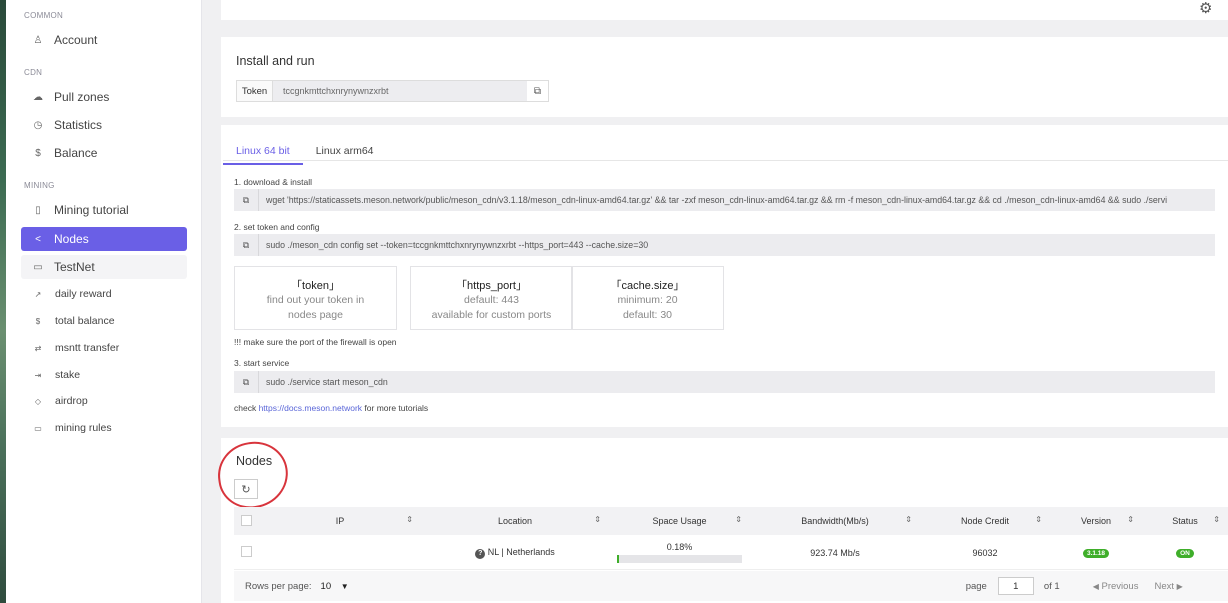 This screenshot has height=603, width=1228. I want to click on token-value: tccgnkmttchxnrynywnzxrbt, so click(400, 91).